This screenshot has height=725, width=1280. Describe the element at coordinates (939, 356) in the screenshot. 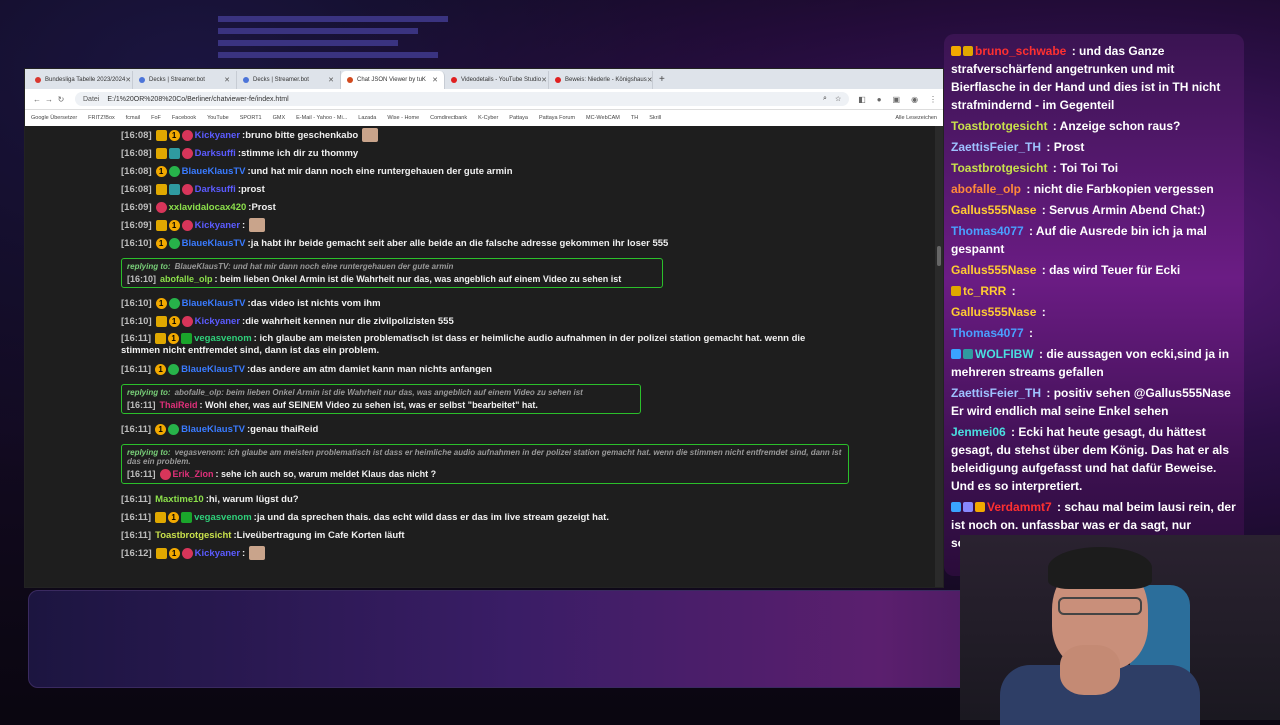

I see `scrollbar` at that location.